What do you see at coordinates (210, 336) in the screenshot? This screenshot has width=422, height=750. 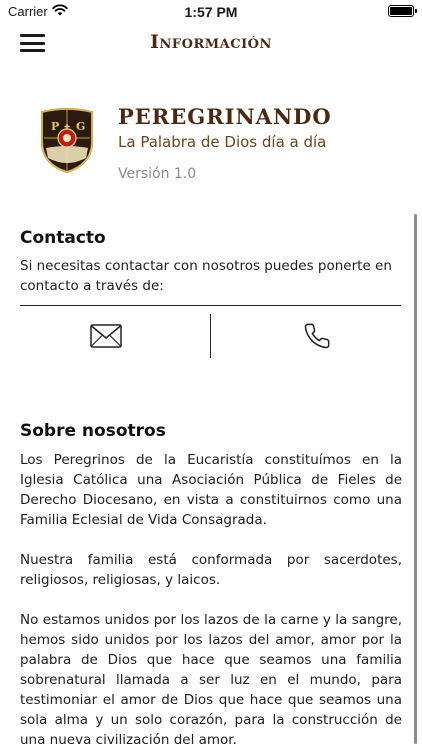 I see `contact-vertical-divider` at bounding box center [210, 336].